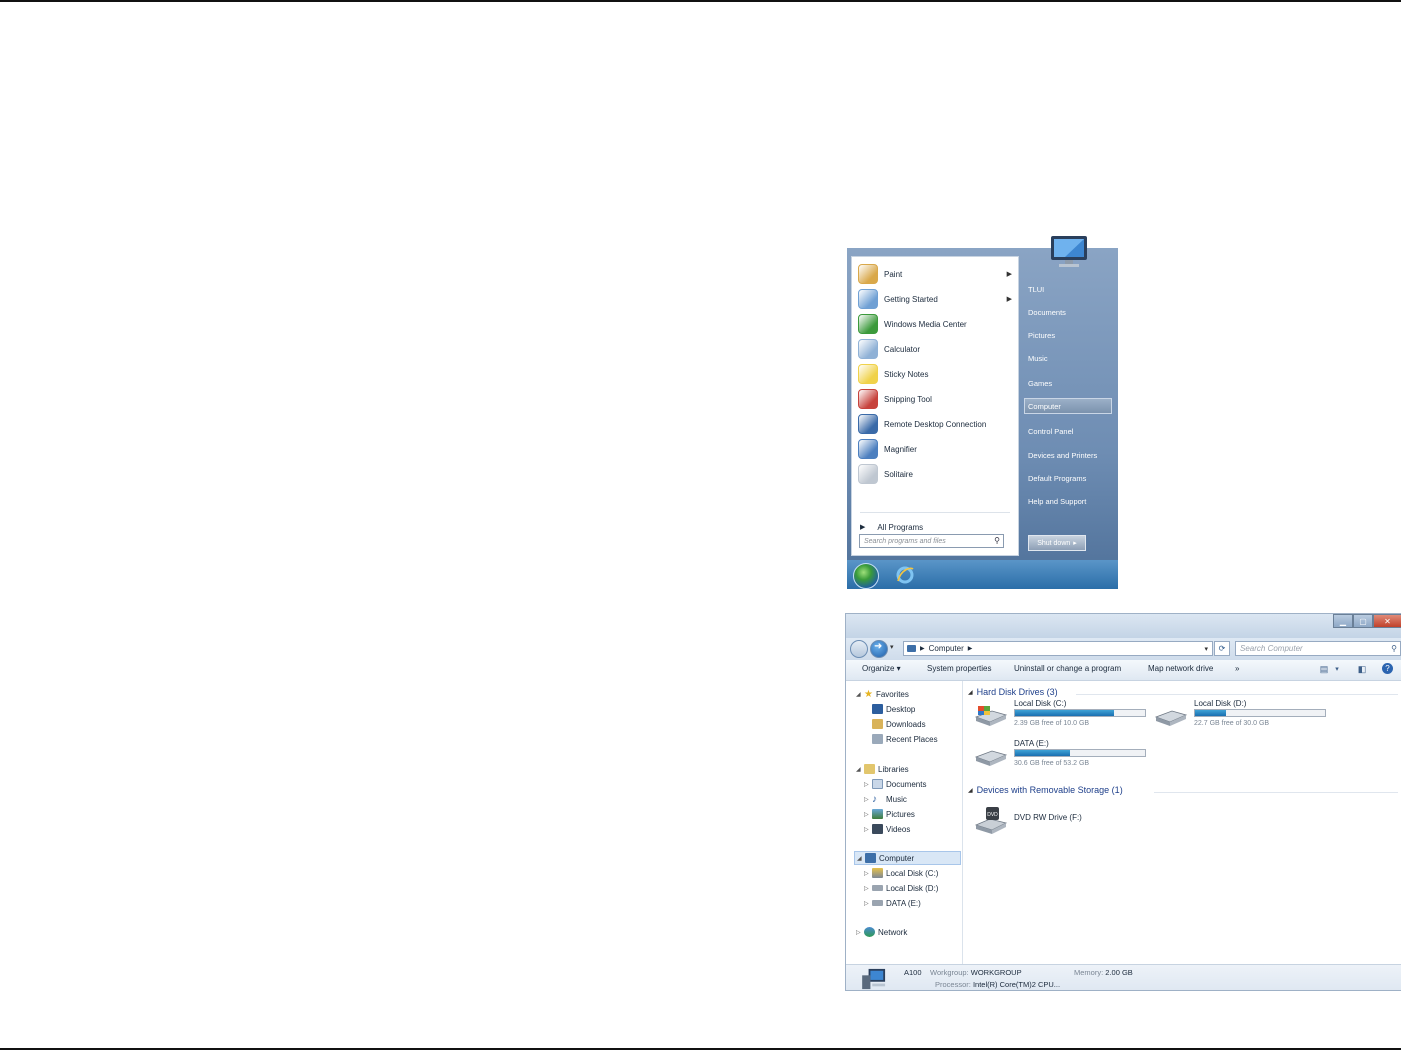 The image size is (1401, 1051). What do you see at coordinates (892, 694) in the screenshot?
I see `nav-favorites-label: Favorites` at bounding box center [892, 694].